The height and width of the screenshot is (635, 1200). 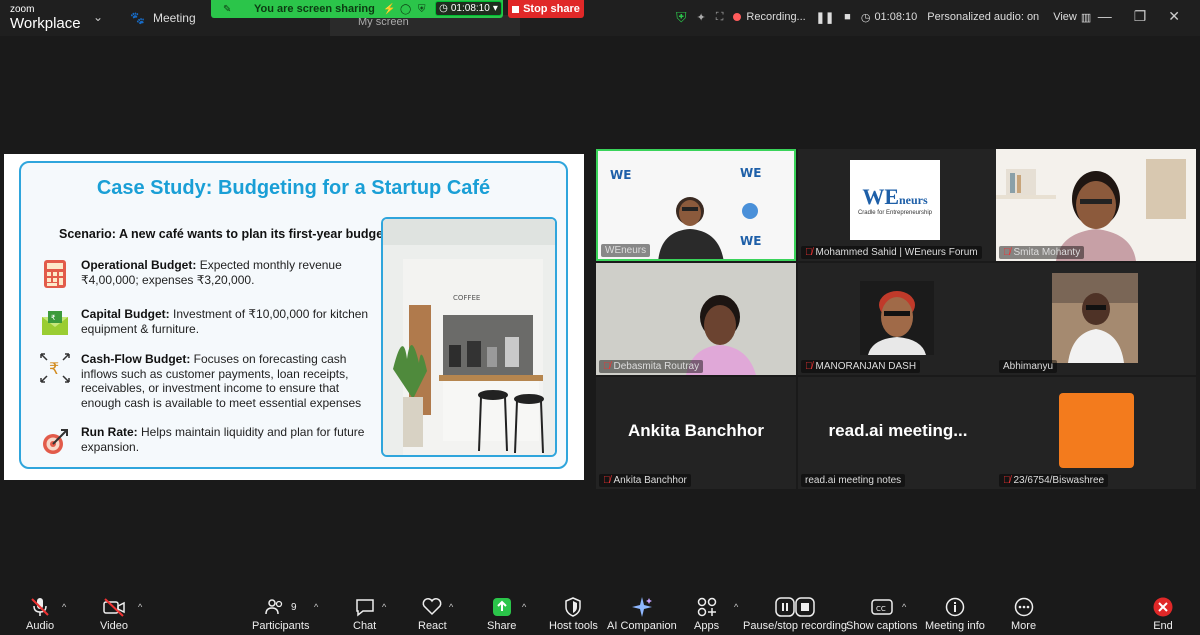 I want to click on participant-name-label: read.ai meeting notes, so click(x=853, y=480).